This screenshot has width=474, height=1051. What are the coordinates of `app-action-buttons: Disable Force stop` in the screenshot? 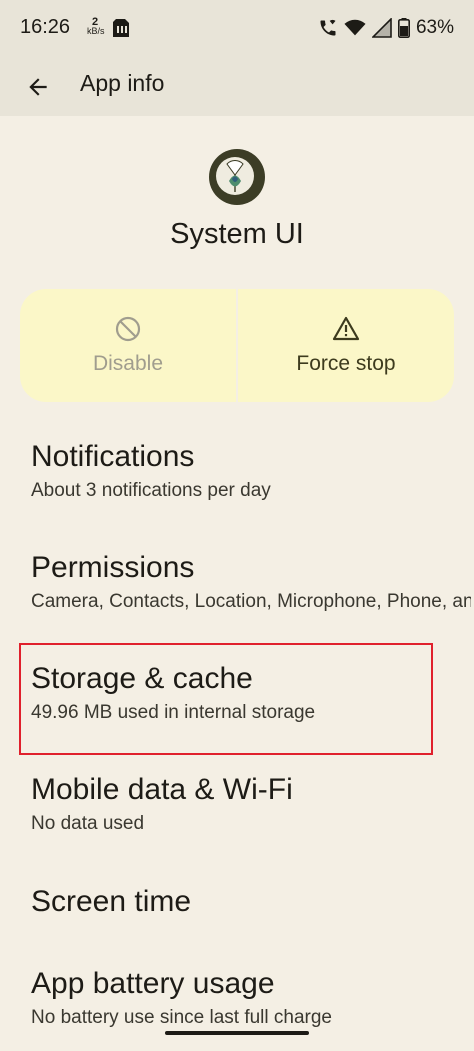 It's located at (237, 345).